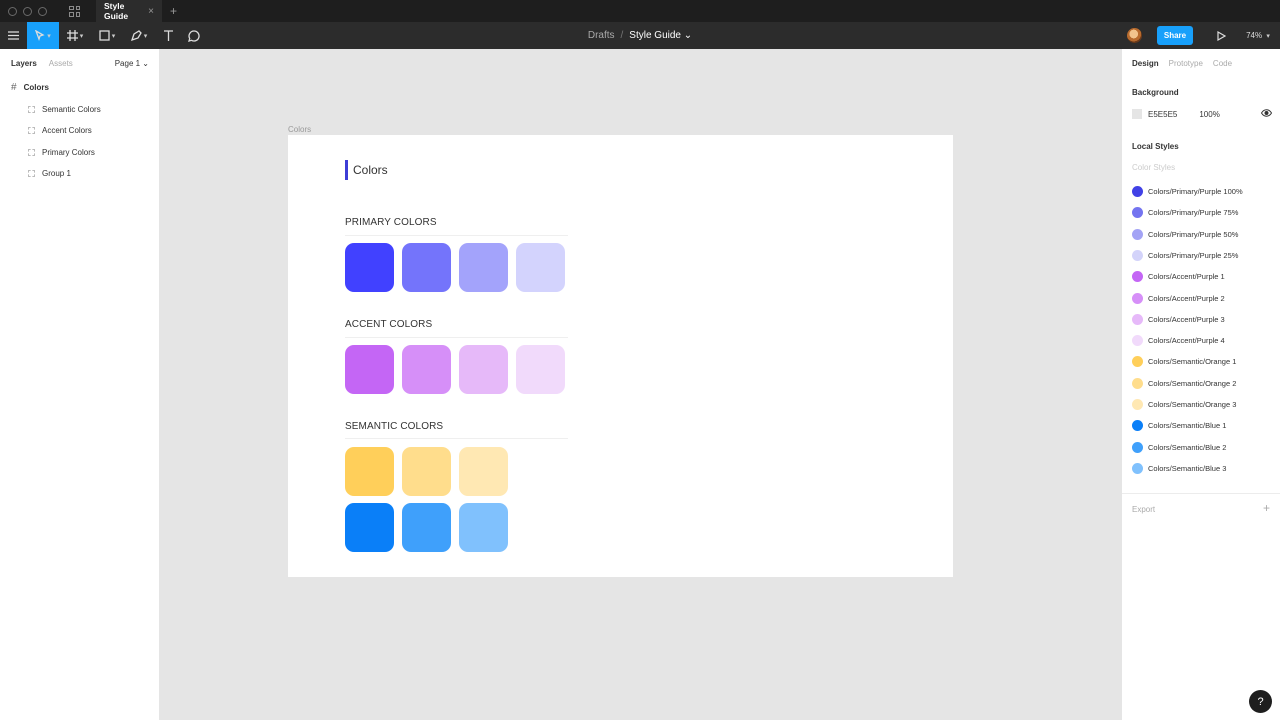 This screenshot has width=1280, height=720. I want to click on tab-layers: Layers, so click(24, 63).